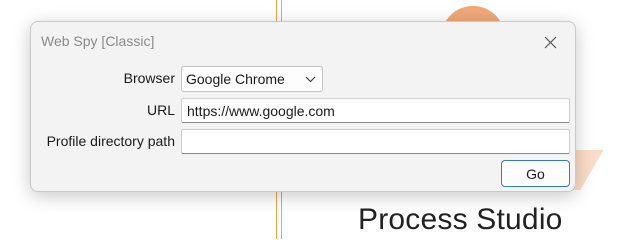 This screenshot has height=240, width=624. Describe the element at coordinates (375, 141) in the screenshot. I see `profile-directory-input` at that location.